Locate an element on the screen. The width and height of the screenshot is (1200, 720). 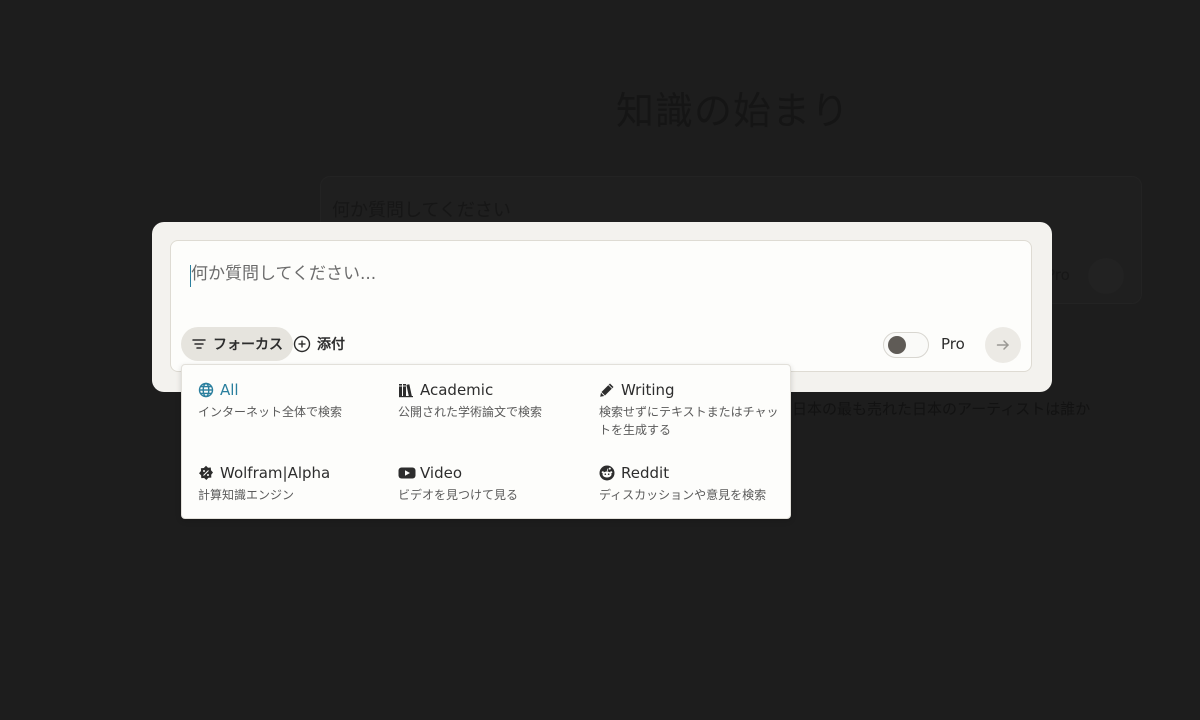
submit-button is located at coordinates (1003, 345).